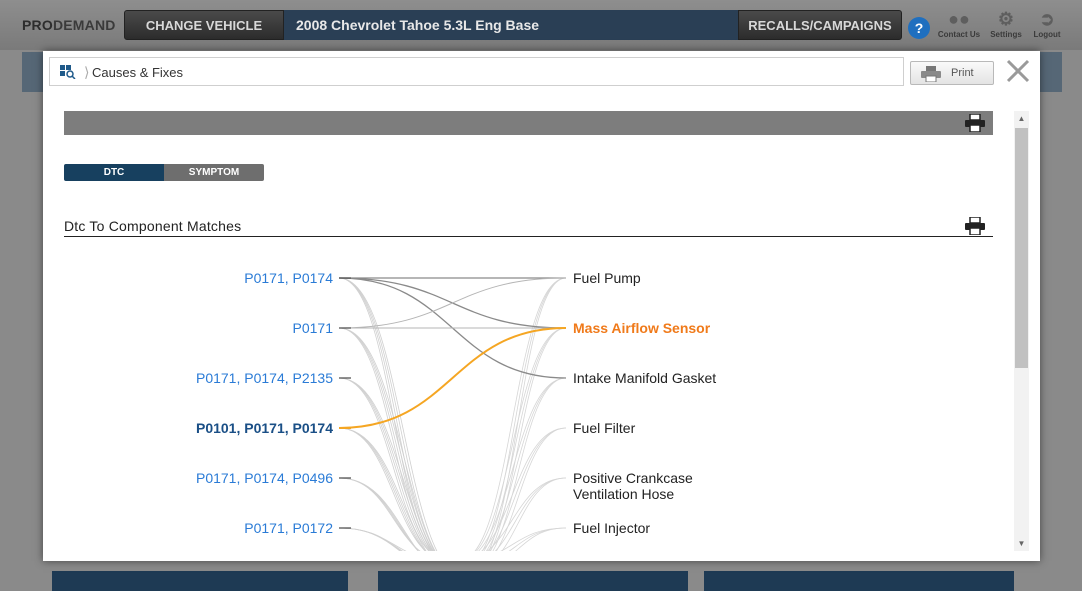 The image size is (1082, 591). What do you see at coordinates (528, 236) in the screenshot?
I see `section-divider` at bounding box center [528, 236].